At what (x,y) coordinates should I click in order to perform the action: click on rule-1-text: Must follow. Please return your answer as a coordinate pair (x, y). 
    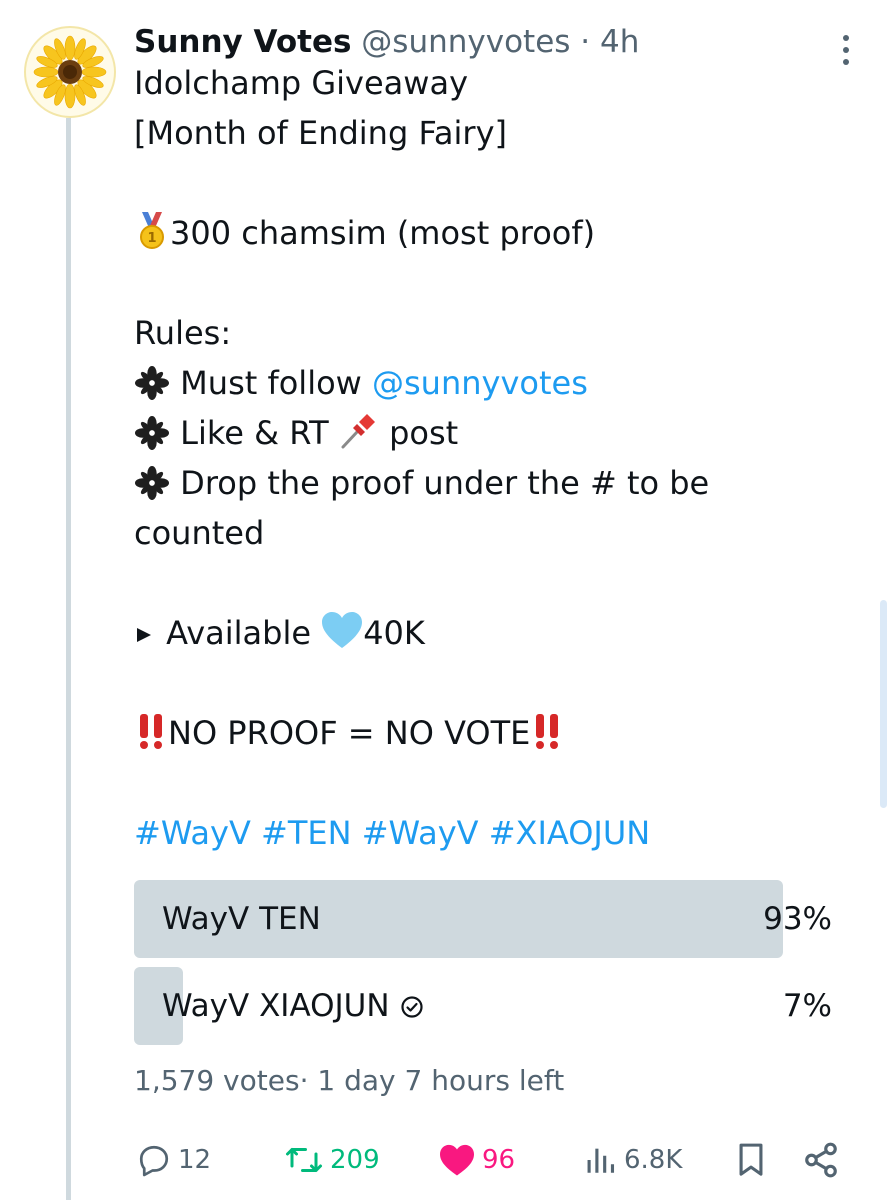
    Looking at the image, I should click on (276, 383).